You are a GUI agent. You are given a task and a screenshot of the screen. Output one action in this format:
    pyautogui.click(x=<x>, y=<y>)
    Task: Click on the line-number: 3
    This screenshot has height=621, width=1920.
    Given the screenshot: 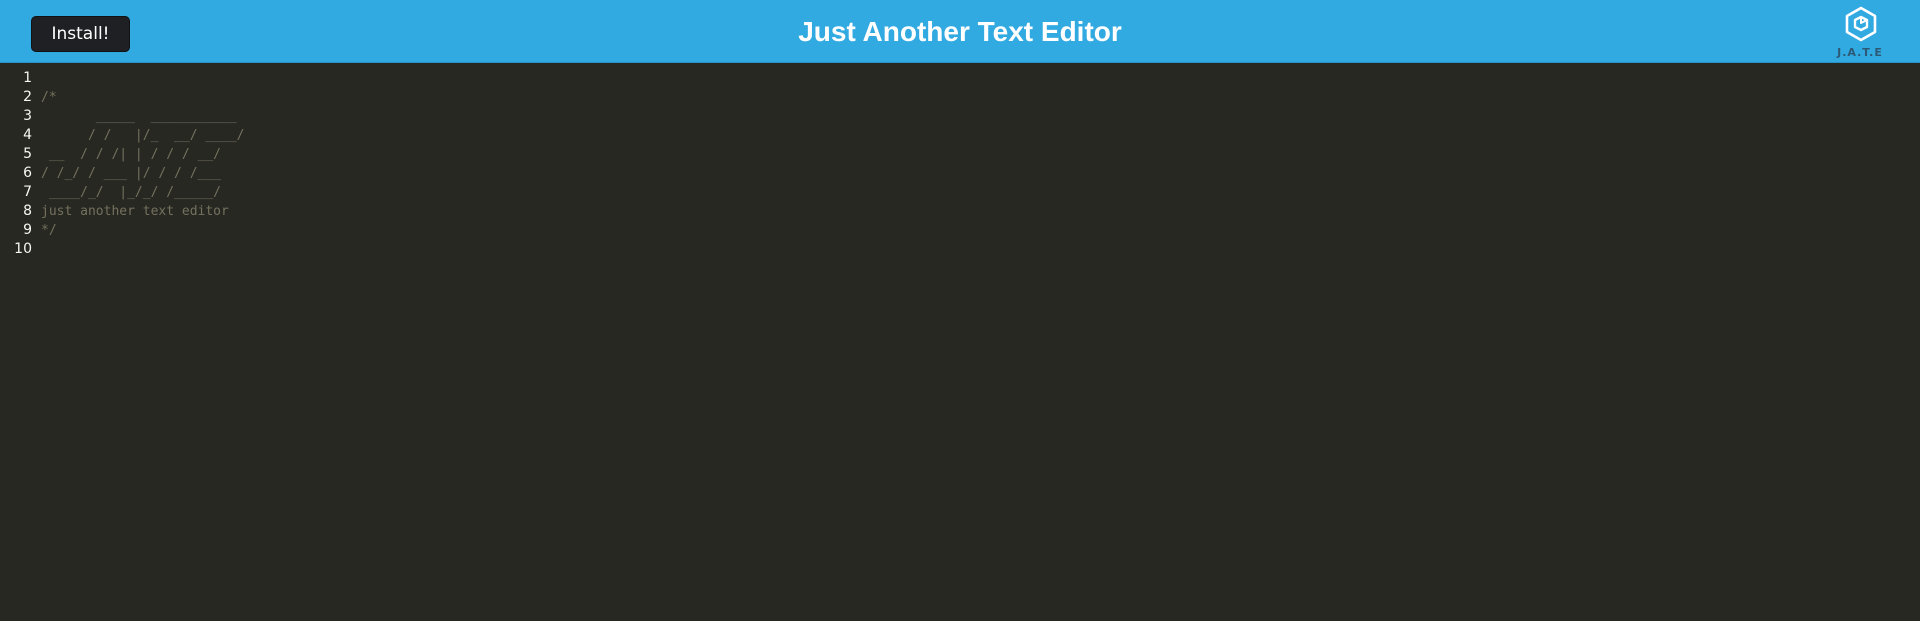 What is the action you would take?
    pyautogui.click(x=27, y=116)
    